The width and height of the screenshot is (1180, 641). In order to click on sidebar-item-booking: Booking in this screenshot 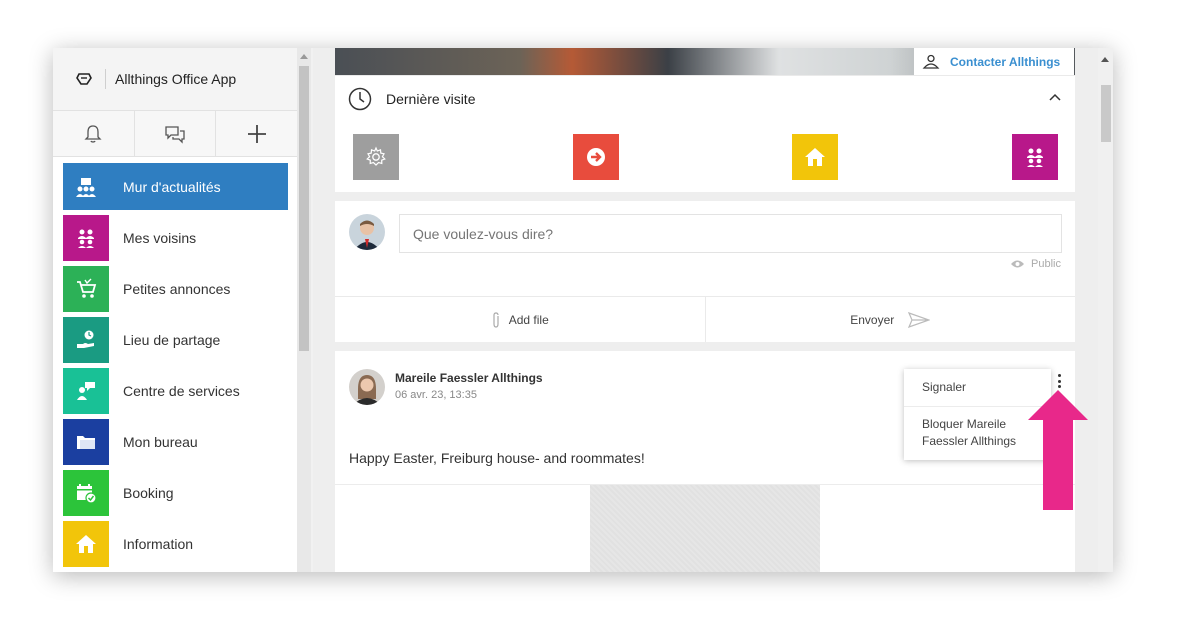, I will do `click(175, 492)`.